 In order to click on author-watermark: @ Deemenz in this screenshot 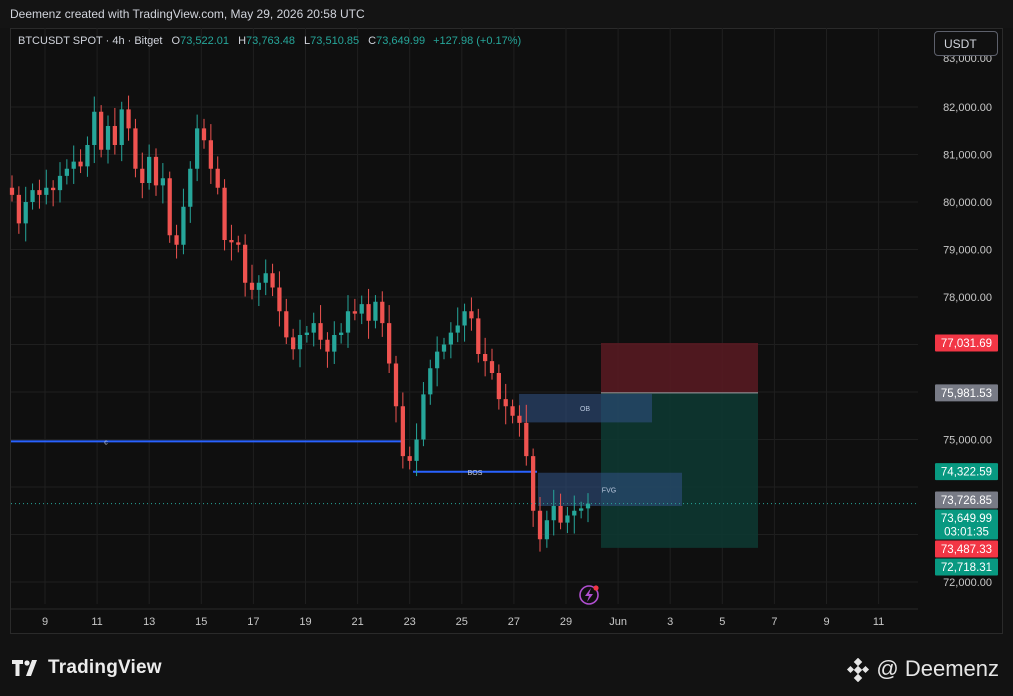, I will do `click(922, 669)`.